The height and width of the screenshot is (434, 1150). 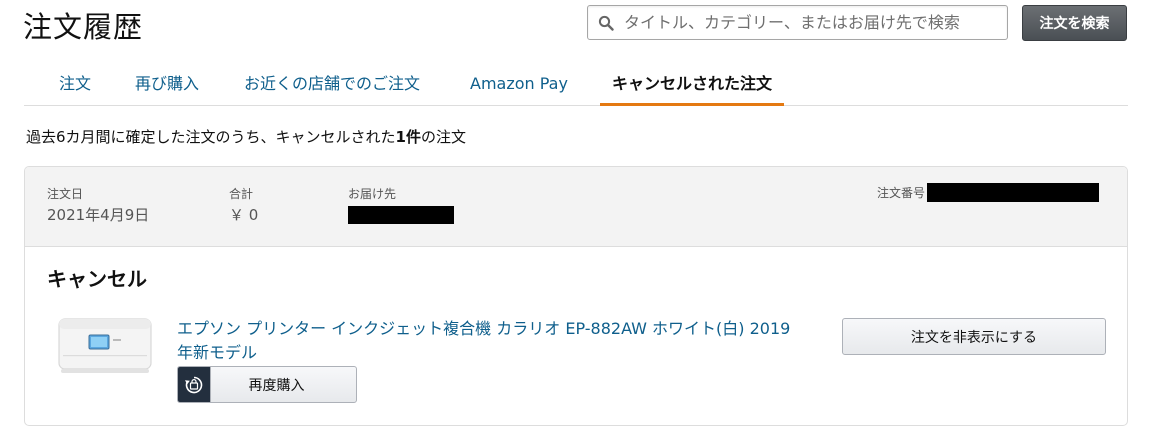 I want to click on order-total-column: 合計 ￥ 0, so click(x=243, y=205).